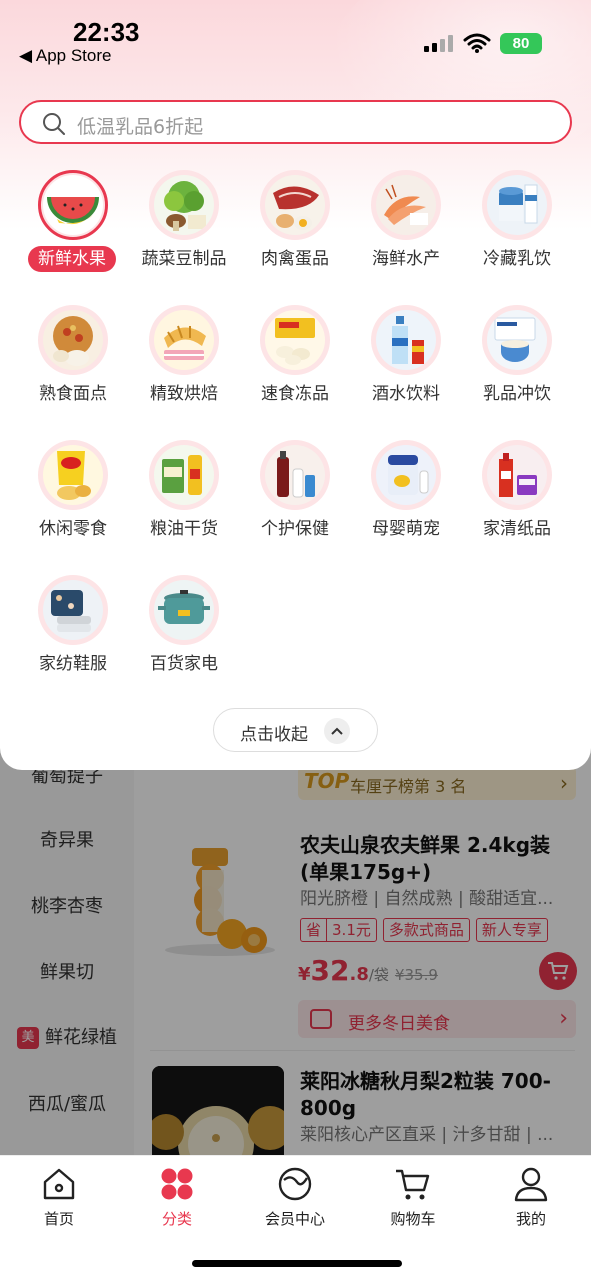 The width and height of the screenshot is (591, 1280). I want to click on category-label: 家清纸品, so click(517, 529).